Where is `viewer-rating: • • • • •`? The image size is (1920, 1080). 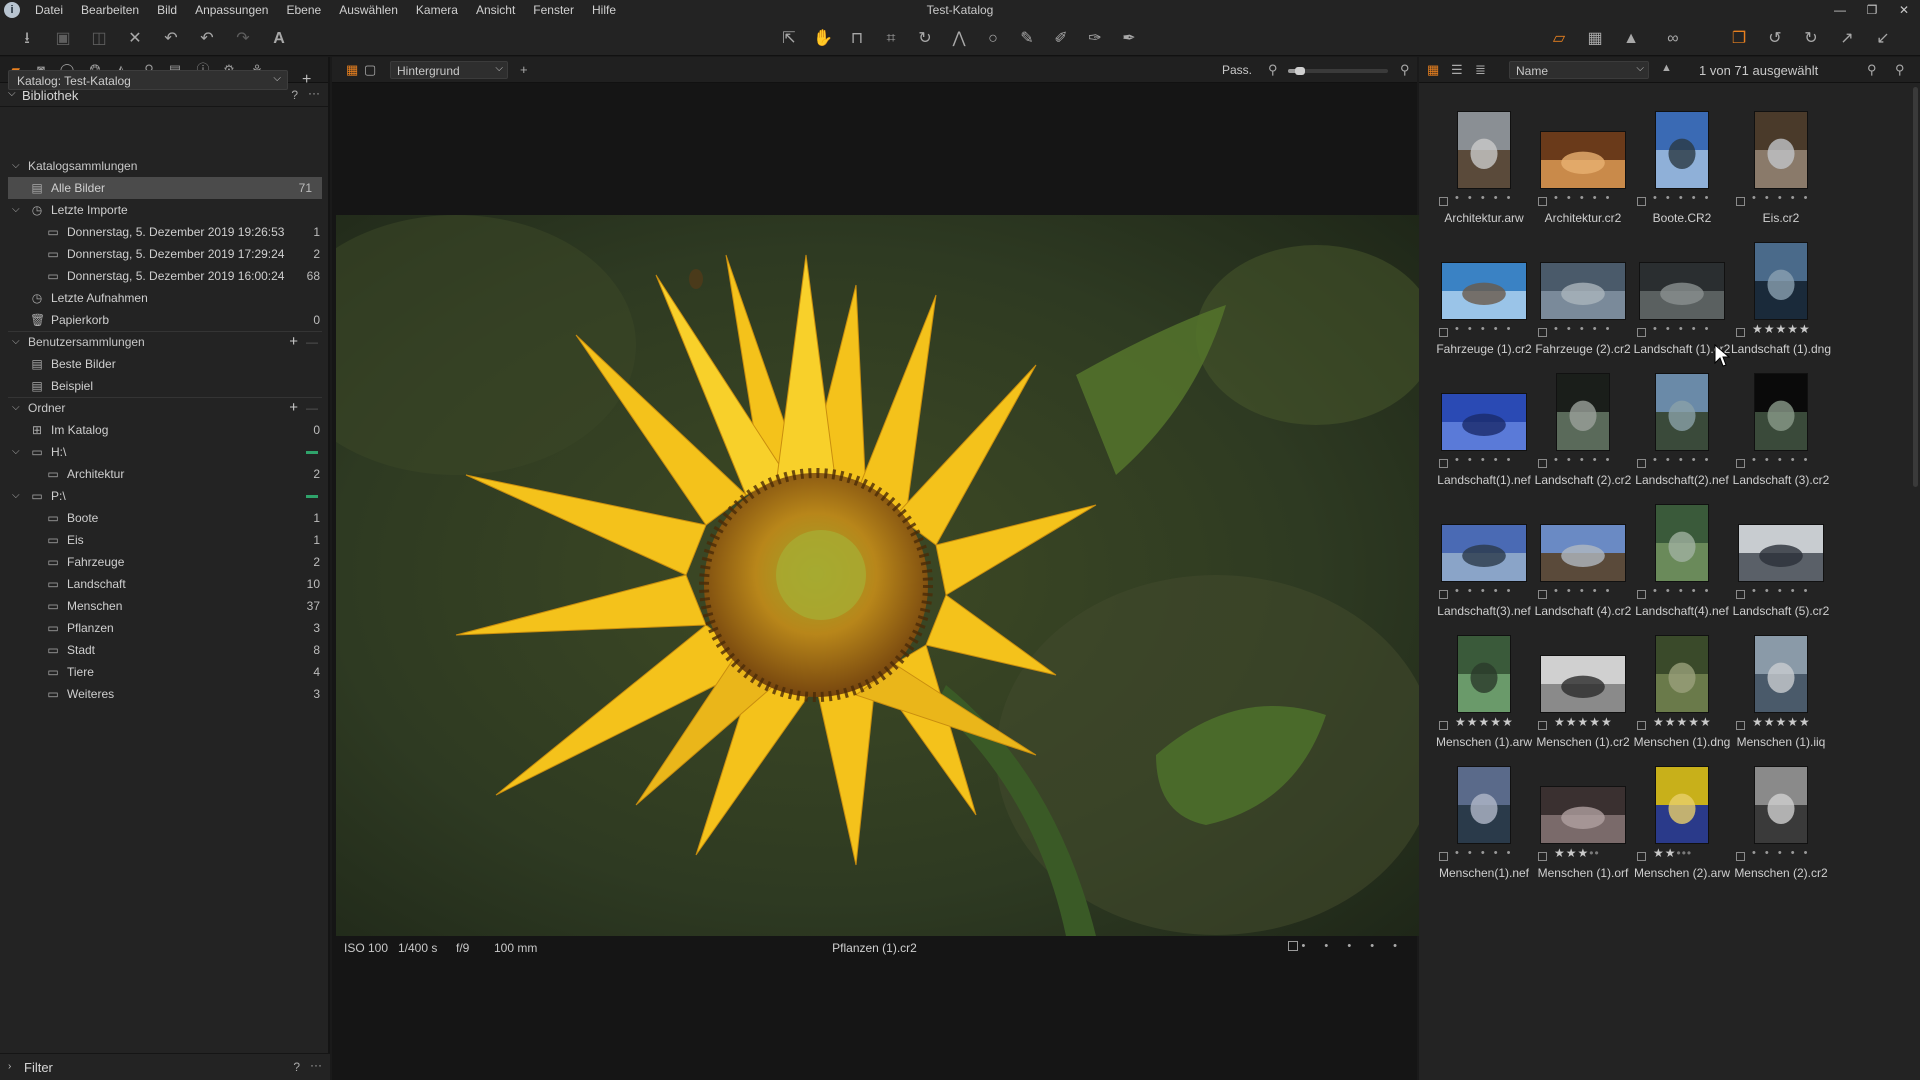 viewer-rating: • • • • • is located at coordinates (1346, 946).